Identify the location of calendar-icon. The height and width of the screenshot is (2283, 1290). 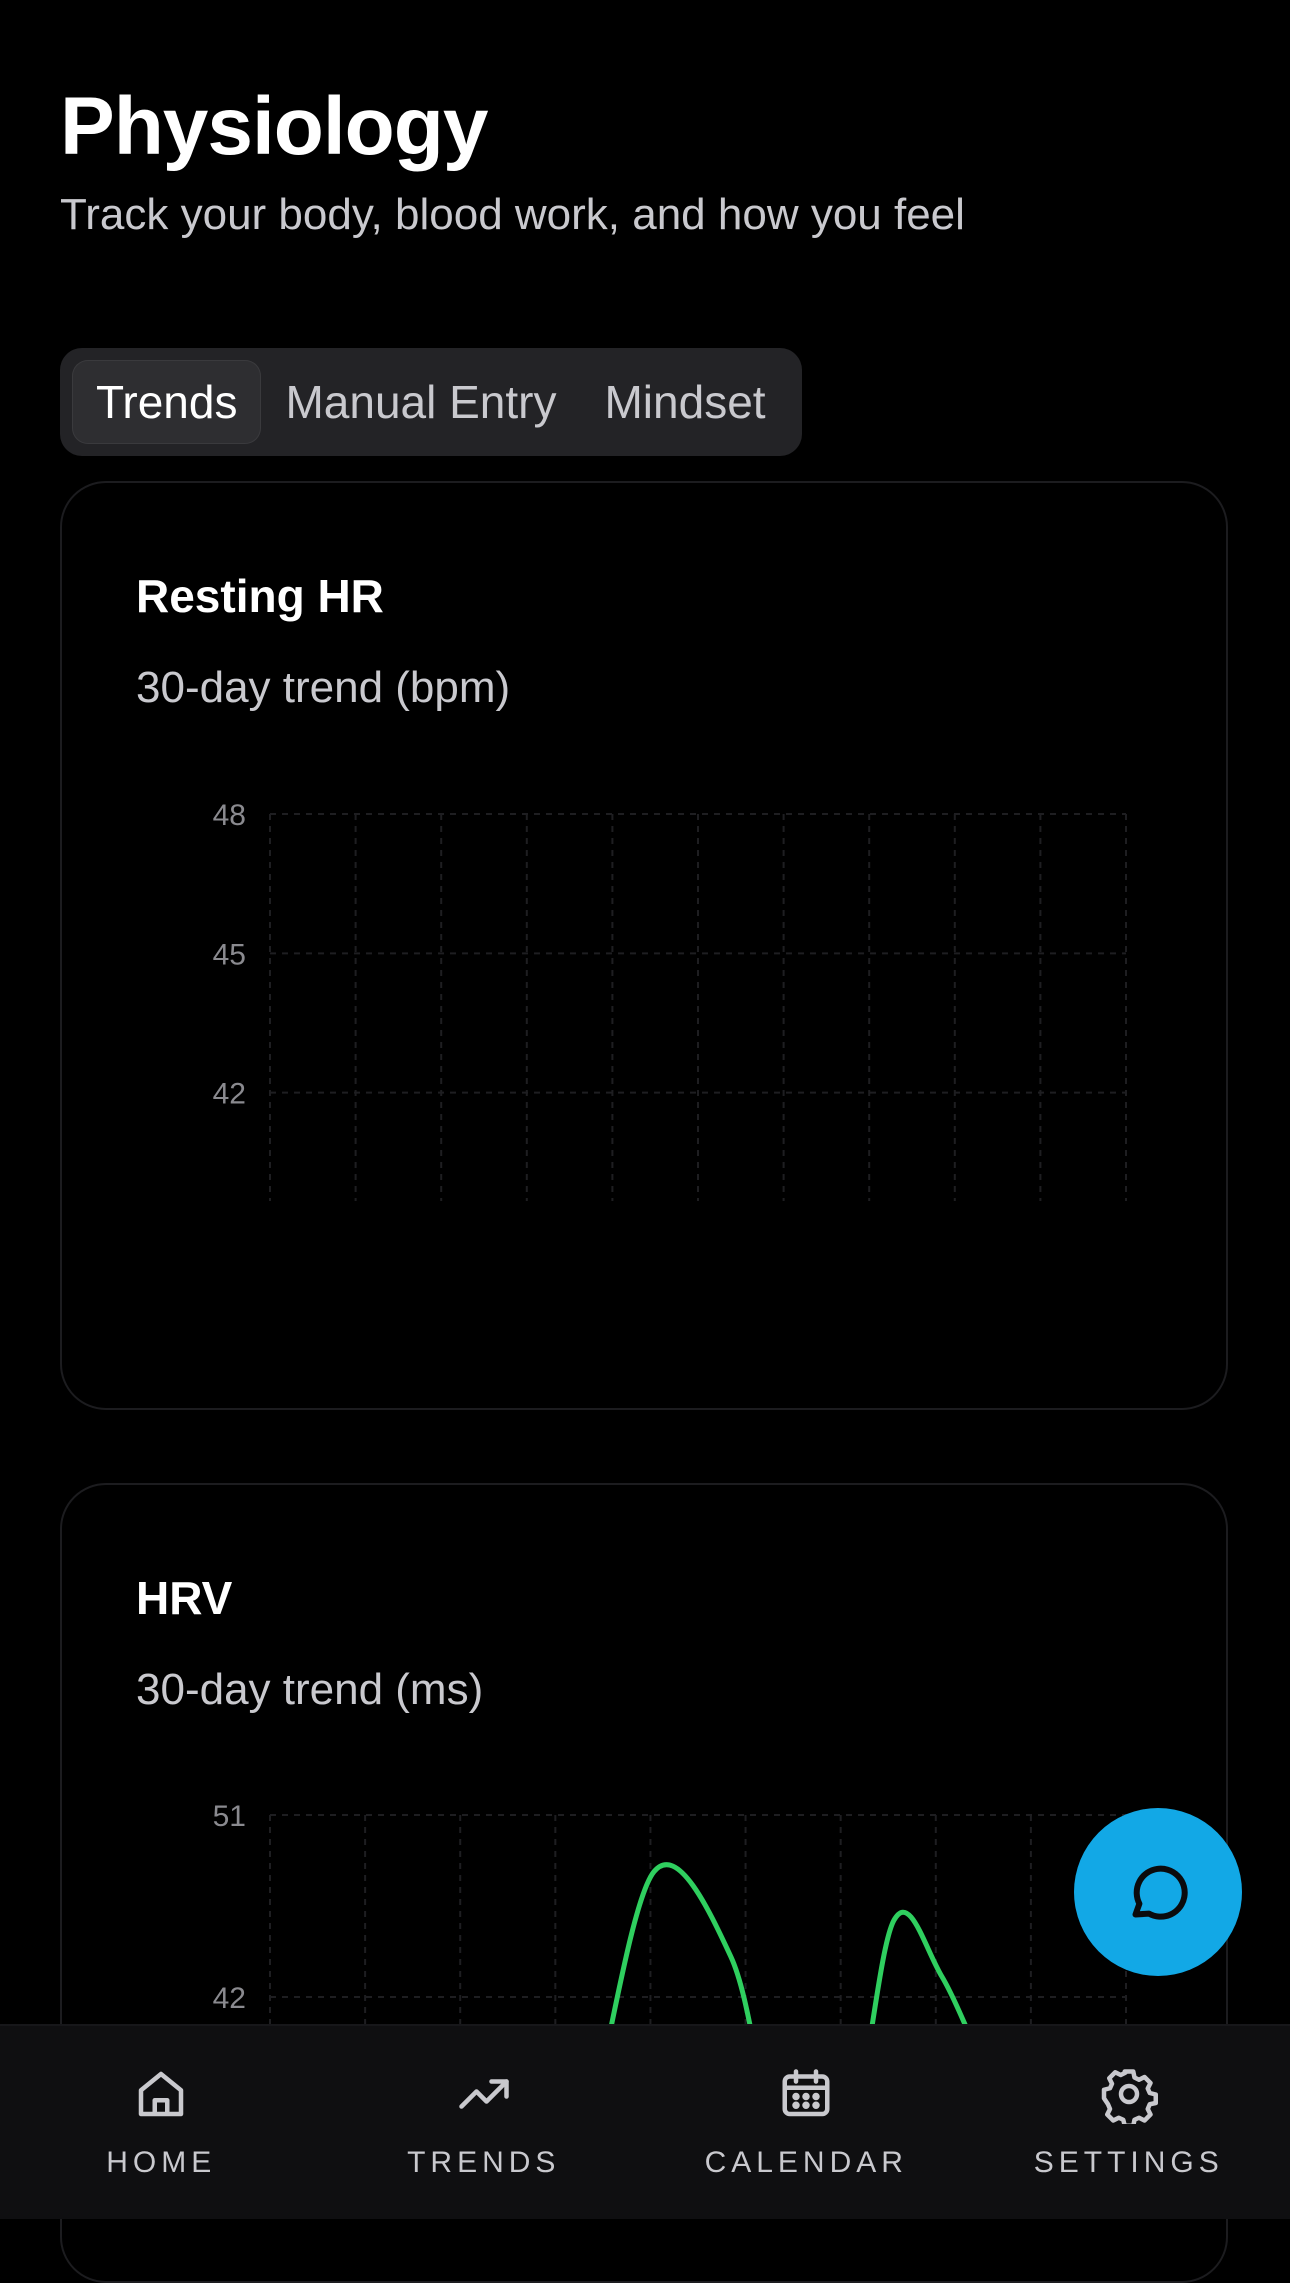
(806, 2094).